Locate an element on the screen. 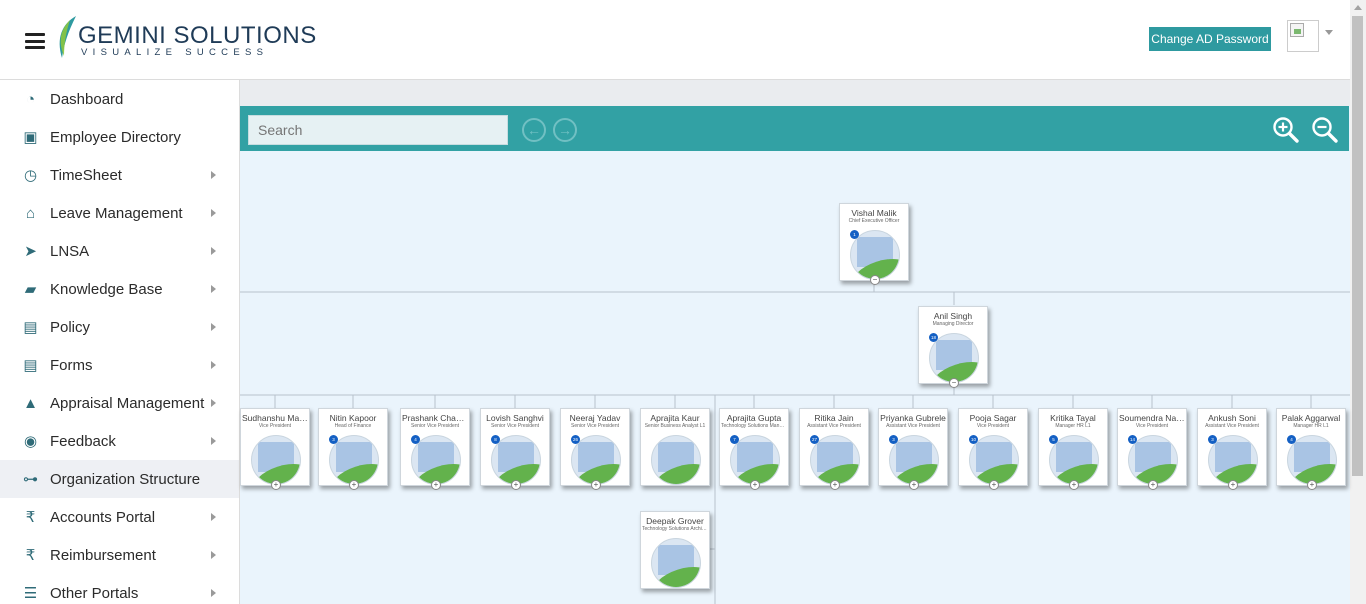 The width and height of the screenshot is (1366, 604). org-node-card: Sudhanshu Malh... Vice President + is located at coordinates (275, 449).